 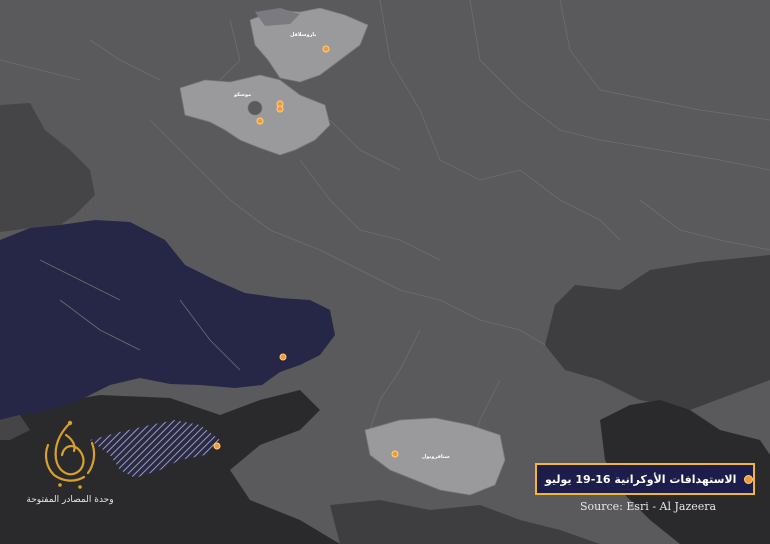 I want to click on legend-box: الاستهدافات الأوكرانية 16-19 يوليو, so click(x=645, y=479).